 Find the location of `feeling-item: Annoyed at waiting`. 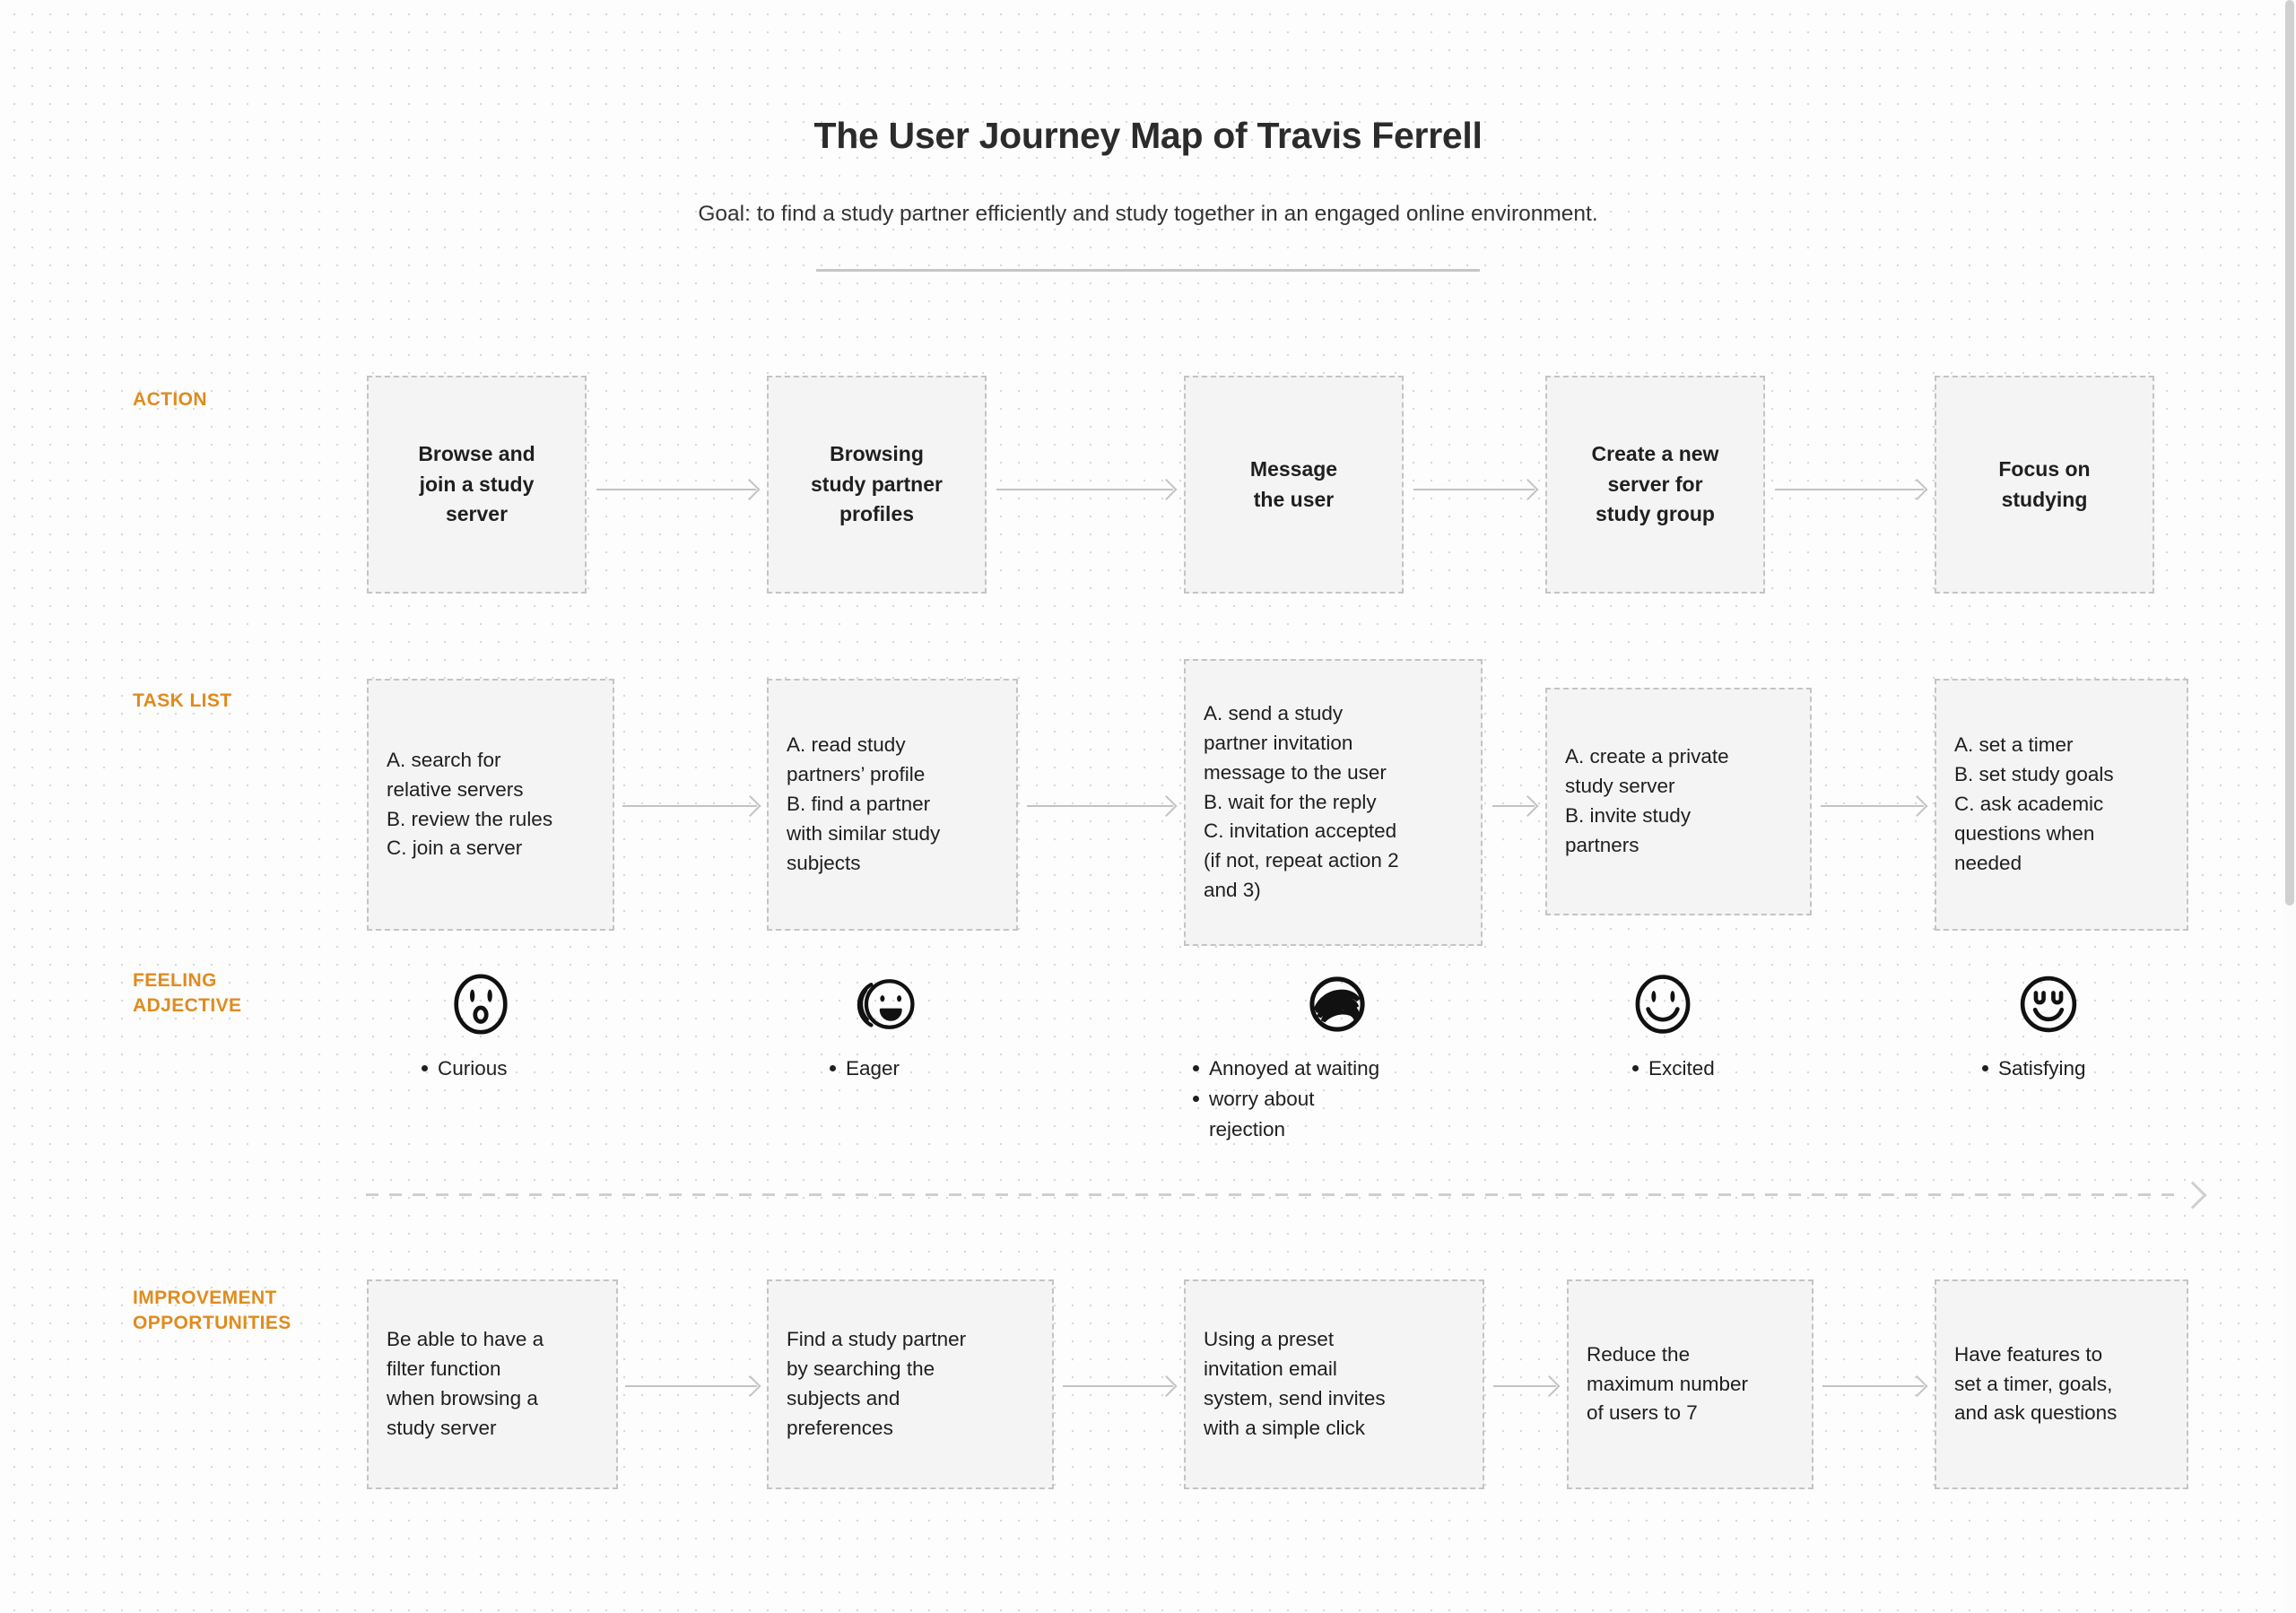

feeling-item: Annoyed at waiting is located at coordinates (1327, 1069).